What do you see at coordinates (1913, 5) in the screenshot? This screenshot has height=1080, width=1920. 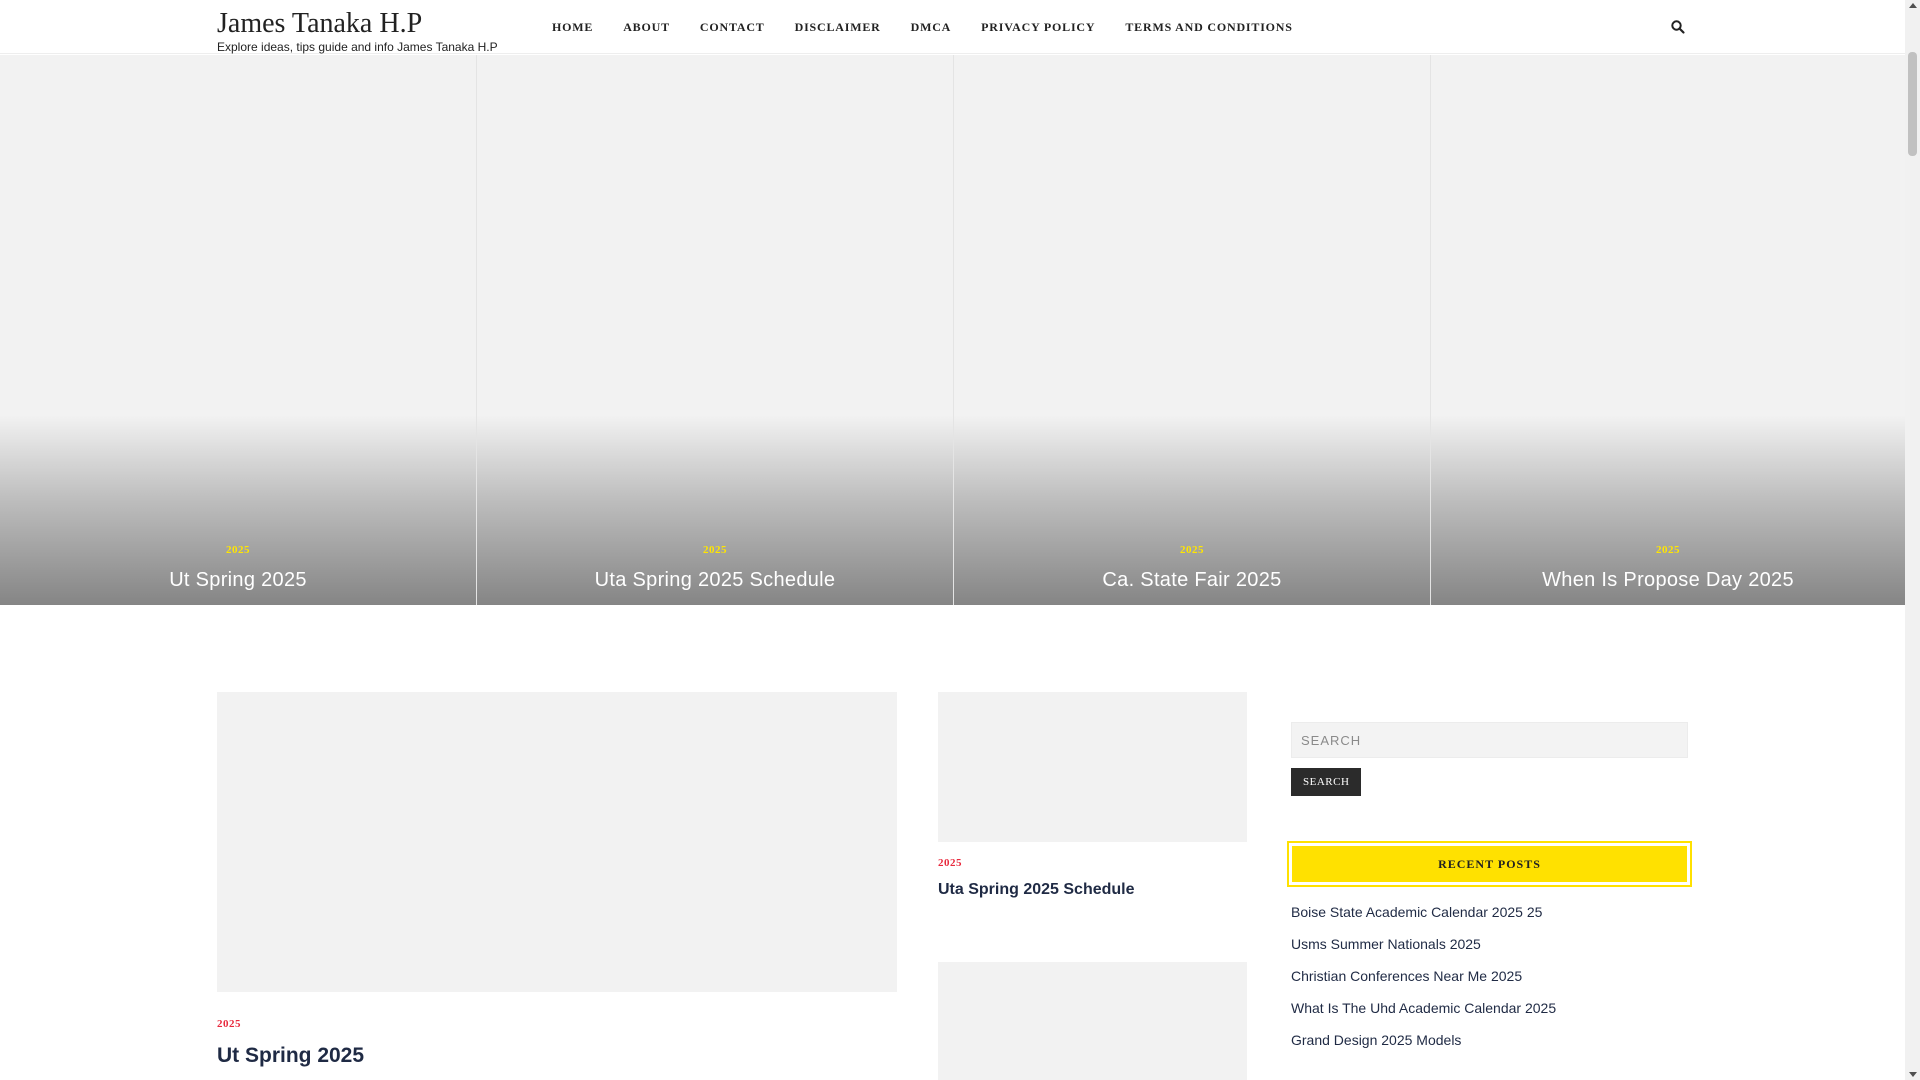 I see `scroll-up-icon` at bounding box center [1913, 5].